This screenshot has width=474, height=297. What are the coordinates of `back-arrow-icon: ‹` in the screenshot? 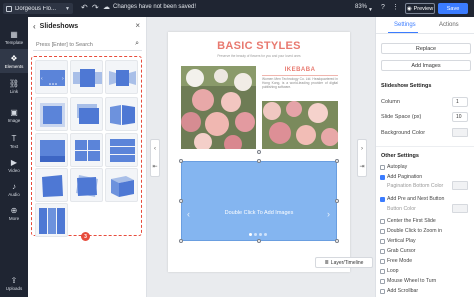 It's located at (34, 26).